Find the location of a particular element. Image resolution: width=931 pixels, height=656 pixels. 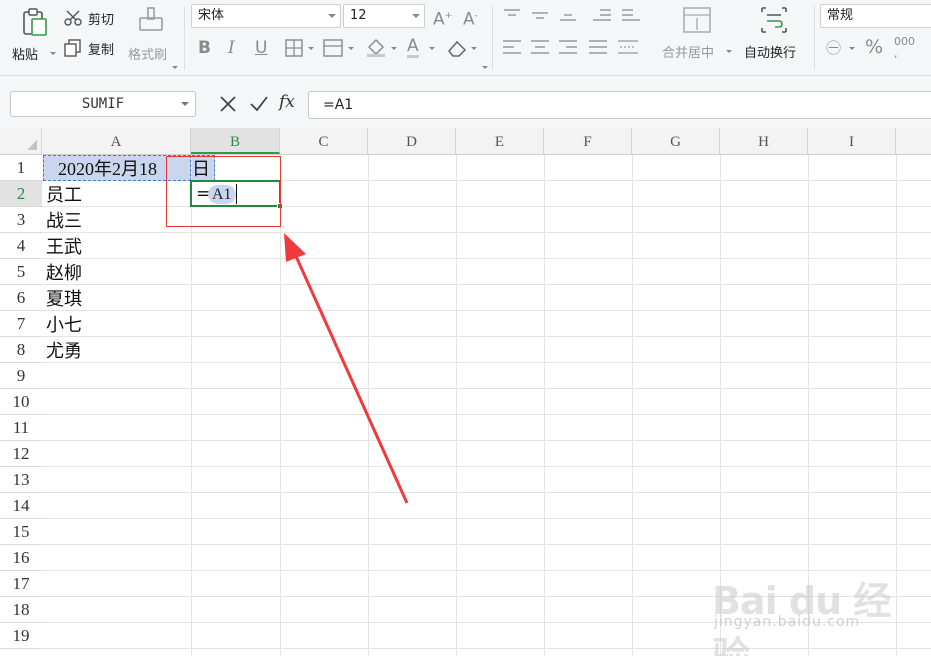

italic-icon: I is located at coordinates (231, 48).